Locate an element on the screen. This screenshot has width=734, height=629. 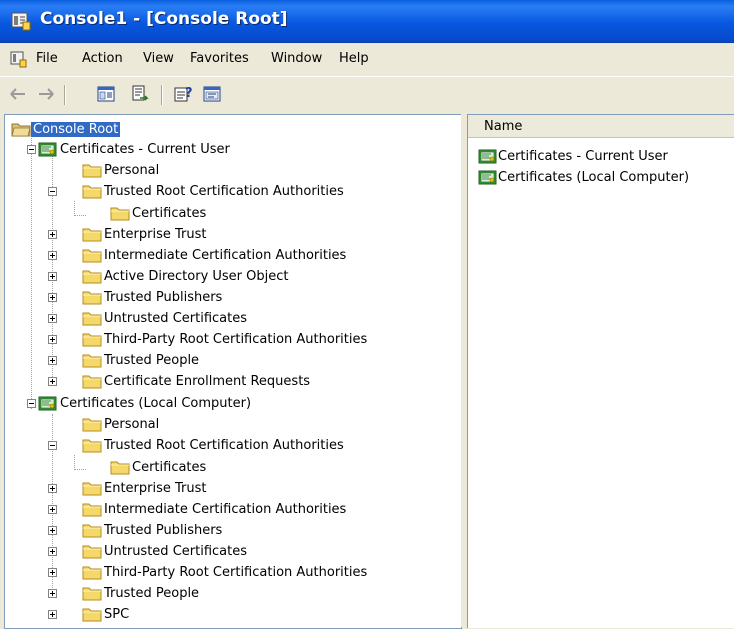
tree-node-label: Enterprise Trust is located at coordinates (155, 234).